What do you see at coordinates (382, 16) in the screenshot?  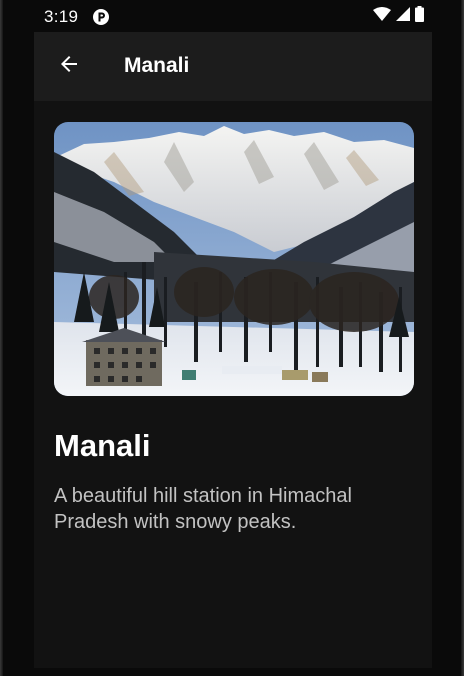 I see `wifi-icon` at bounding box center [382, 16].